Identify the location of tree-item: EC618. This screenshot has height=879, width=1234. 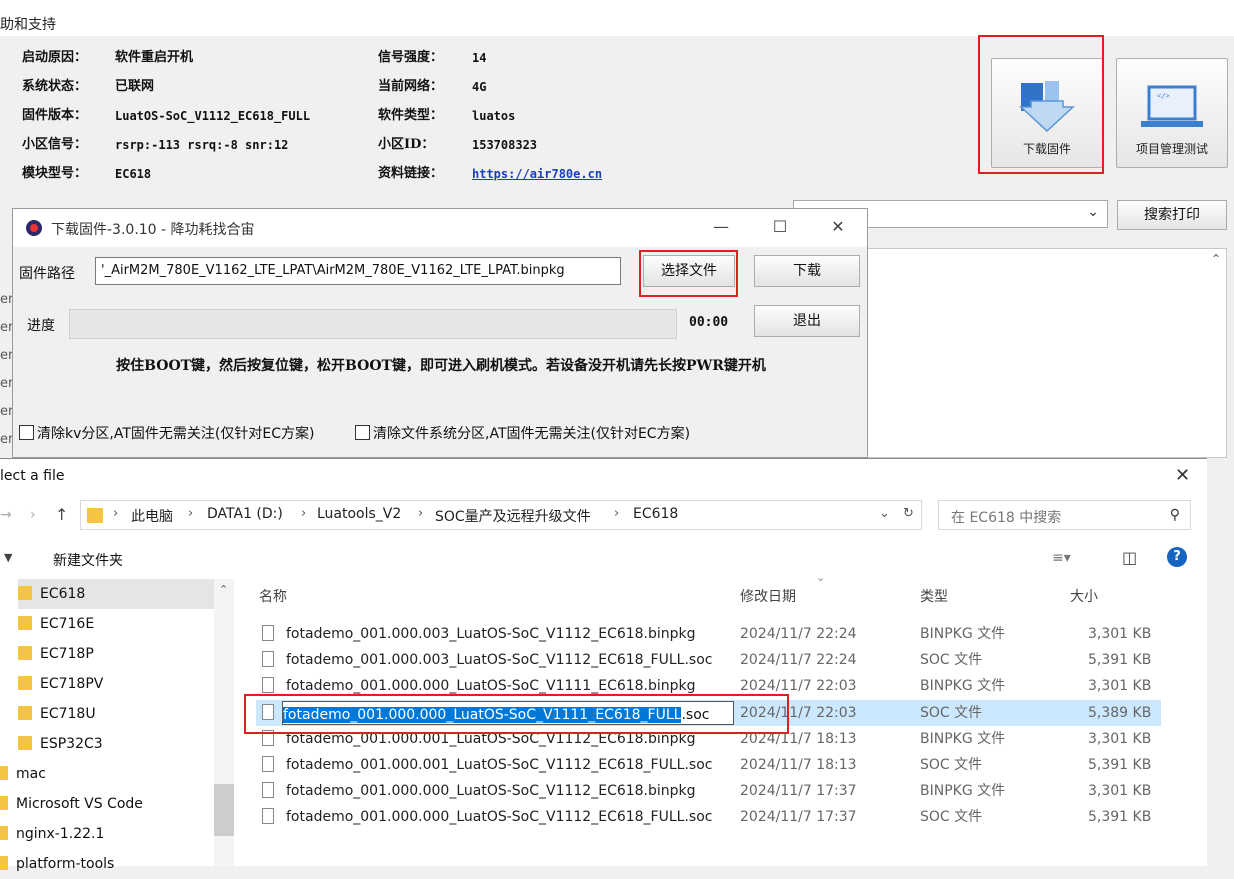
(116, 594).